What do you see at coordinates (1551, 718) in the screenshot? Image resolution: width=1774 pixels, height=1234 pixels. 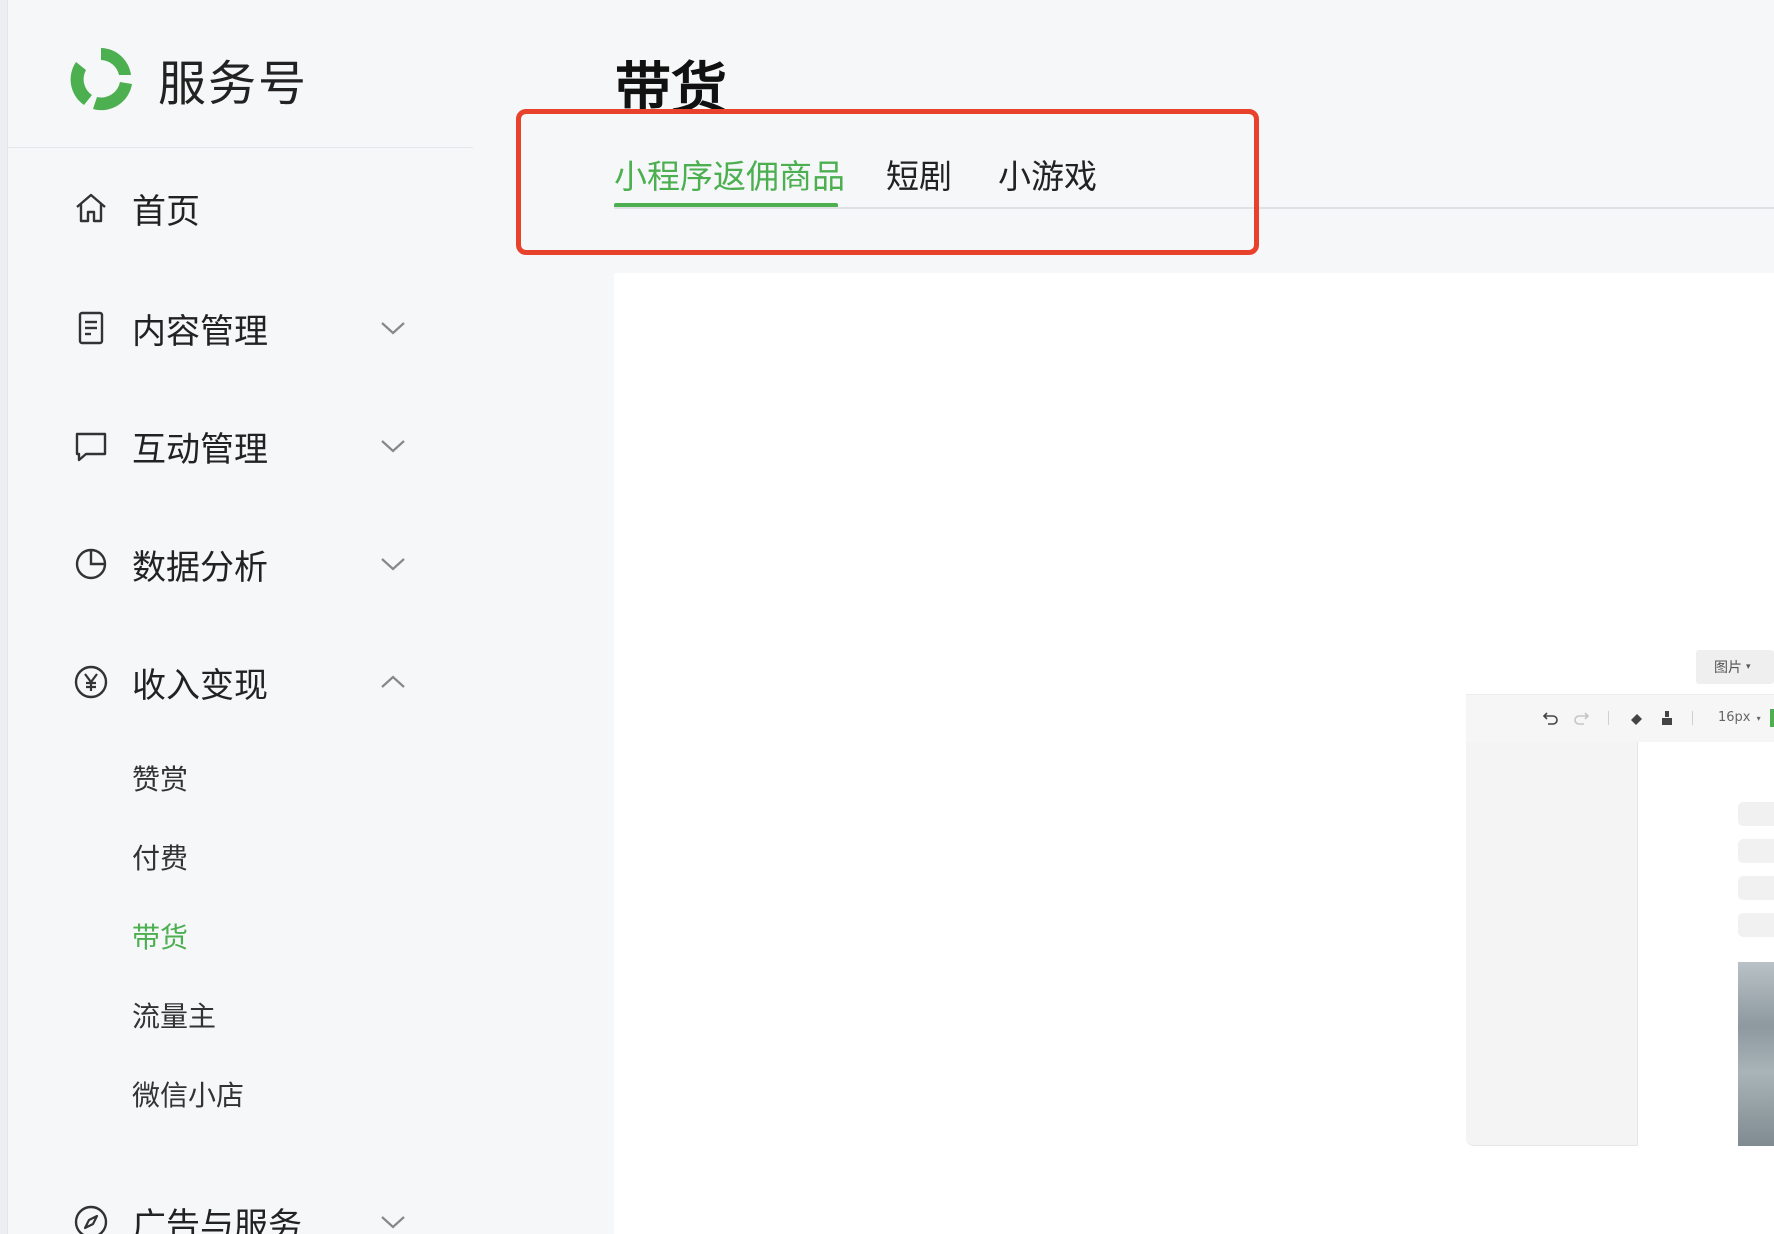 I see `undo-icon` at bounding box center [1551, 718].